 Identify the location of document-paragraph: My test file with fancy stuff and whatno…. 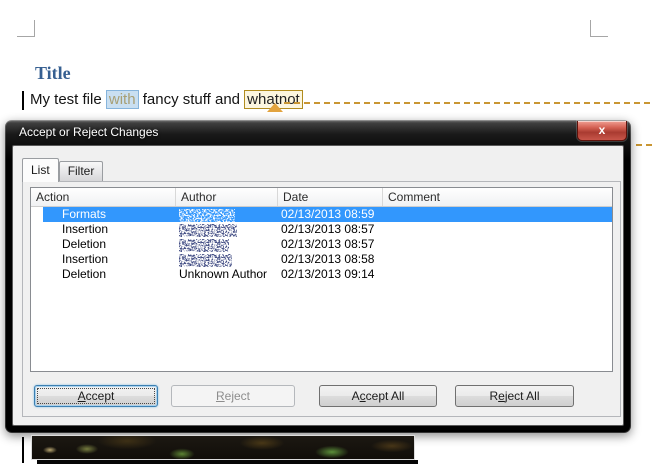
(168, 100).